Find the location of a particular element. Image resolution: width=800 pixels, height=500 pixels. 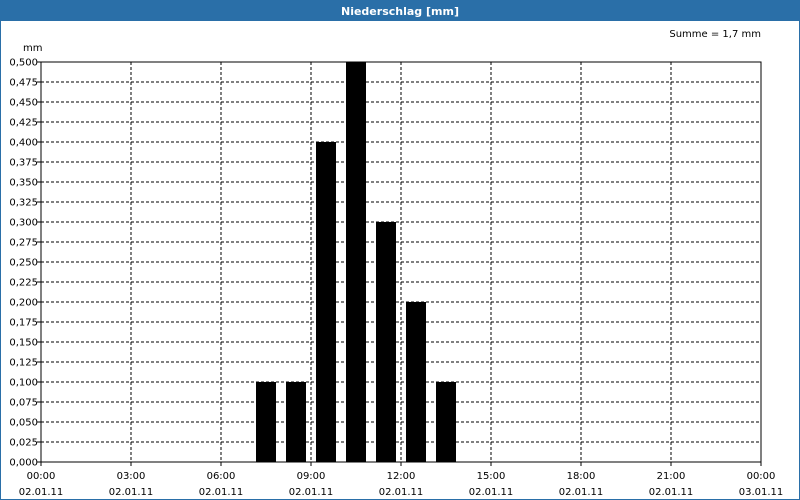

y-tick-label: 0,250 is located at coordinates (23, 263).